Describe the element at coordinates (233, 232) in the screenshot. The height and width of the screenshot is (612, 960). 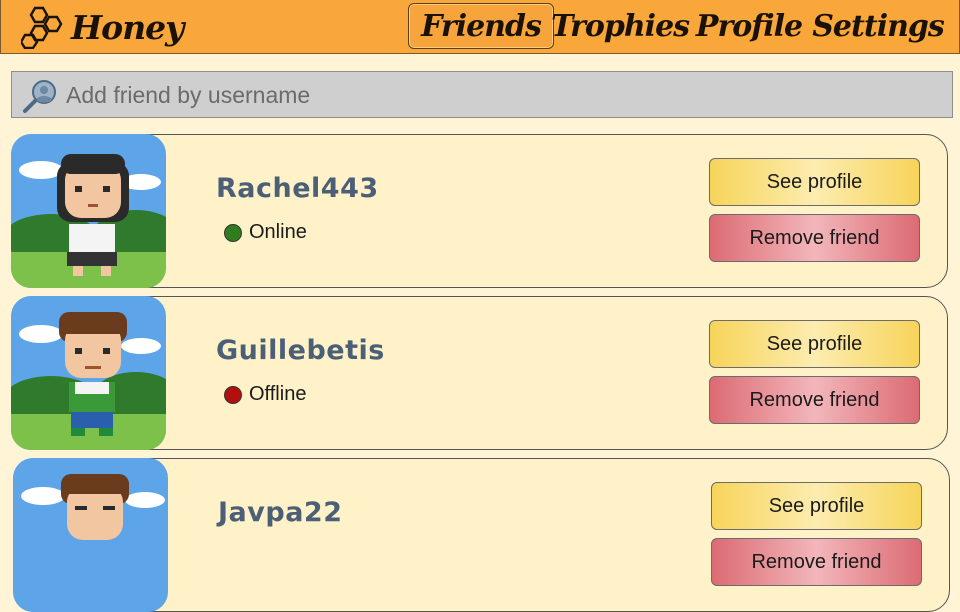
I see `online-status-icon` at that location.